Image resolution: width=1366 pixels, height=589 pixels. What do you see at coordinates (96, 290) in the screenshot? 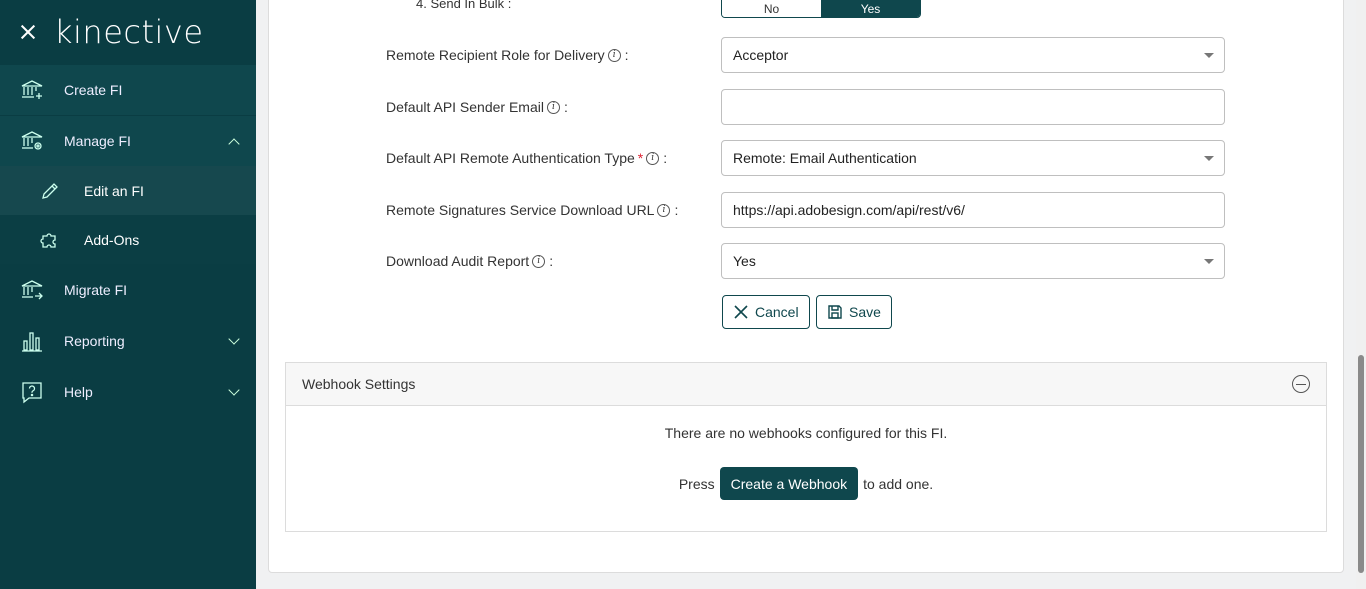
I see `sidebar-item-label: Migrate FI` at bounding box center [96, 290].